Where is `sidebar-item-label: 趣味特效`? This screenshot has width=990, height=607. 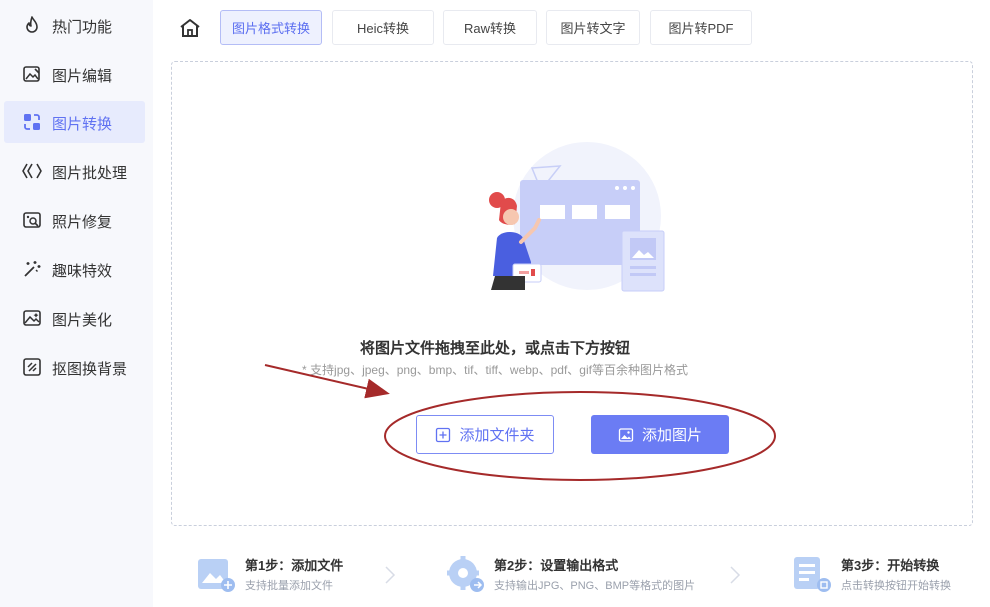
sidebar-item-label: 趣味特效 is located at coordinates (82, 271).